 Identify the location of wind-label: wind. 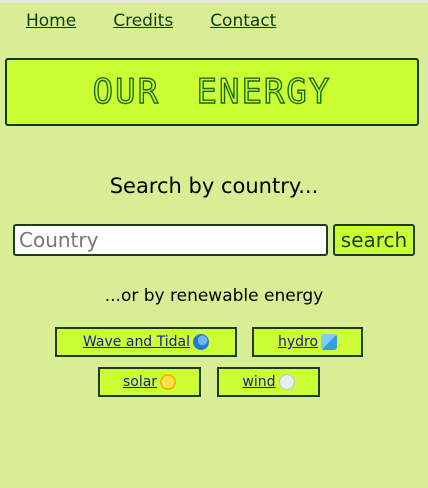
(259, 382).